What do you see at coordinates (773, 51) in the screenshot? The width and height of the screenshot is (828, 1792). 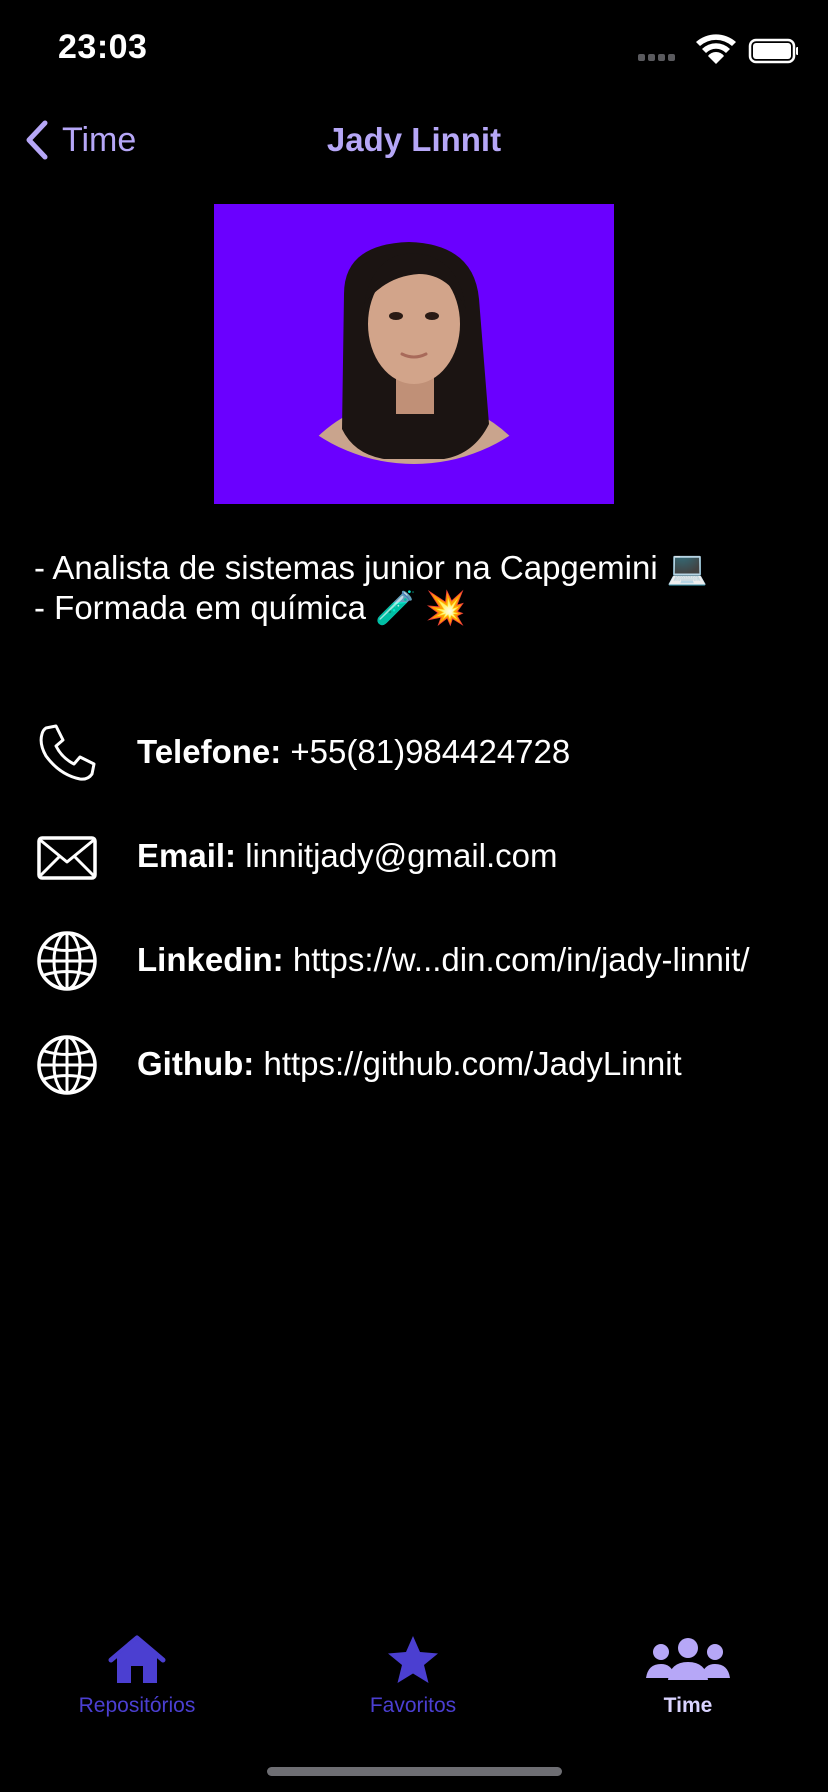 I see `battery-icon` at bounding box center [773, 51].